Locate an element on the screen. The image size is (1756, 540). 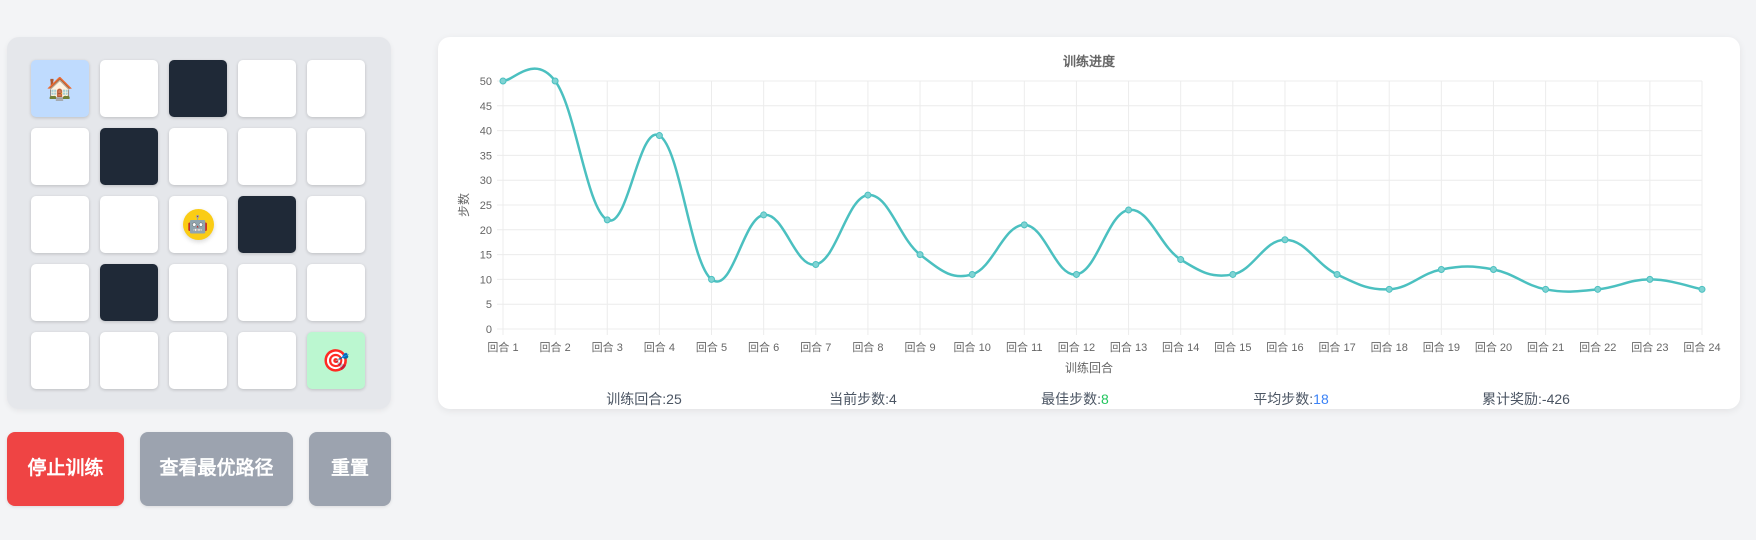
maze-cell-agent: 🤖 is located at coordinates (198, 224).